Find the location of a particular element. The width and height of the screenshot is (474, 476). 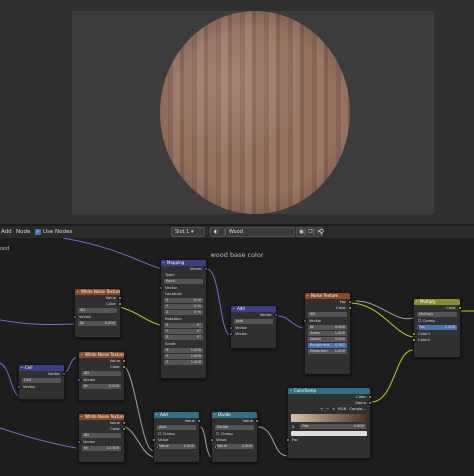

location-x-field: X0 m is located at coordinates (183, 300).